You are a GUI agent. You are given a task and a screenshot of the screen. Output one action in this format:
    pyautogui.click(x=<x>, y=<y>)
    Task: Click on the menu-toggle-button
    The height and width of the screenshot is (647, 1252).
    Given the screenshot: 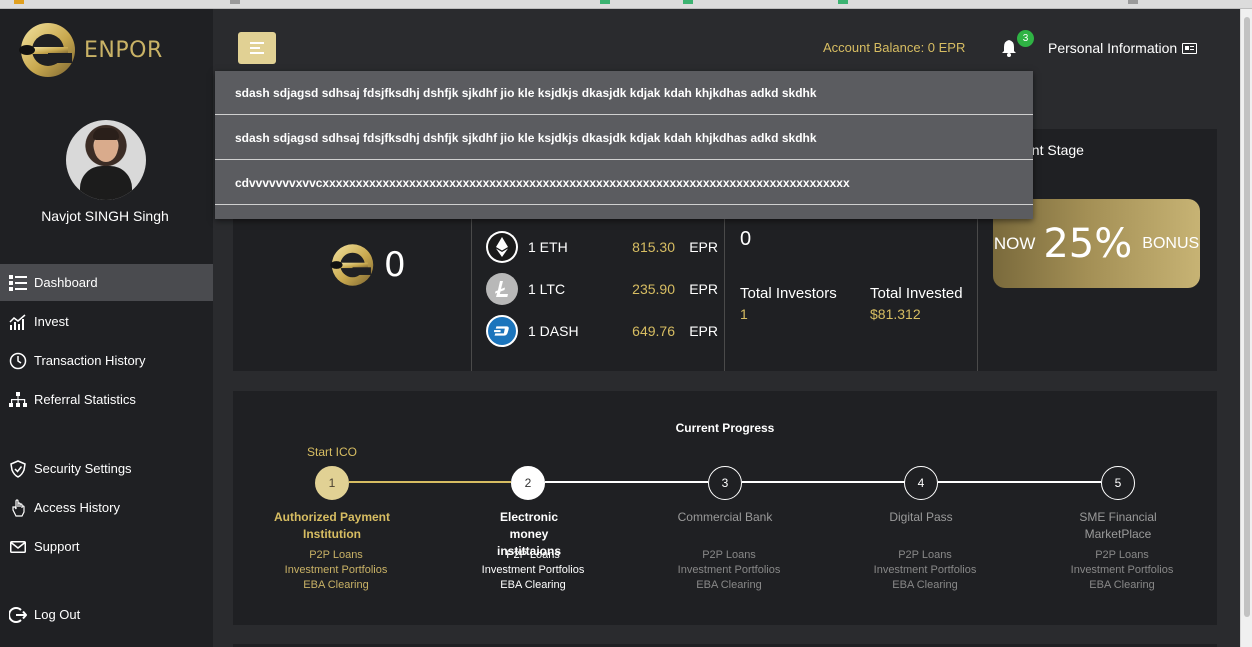 What is the action you would take?
    pyautogui.click(x=257, y=48)
    